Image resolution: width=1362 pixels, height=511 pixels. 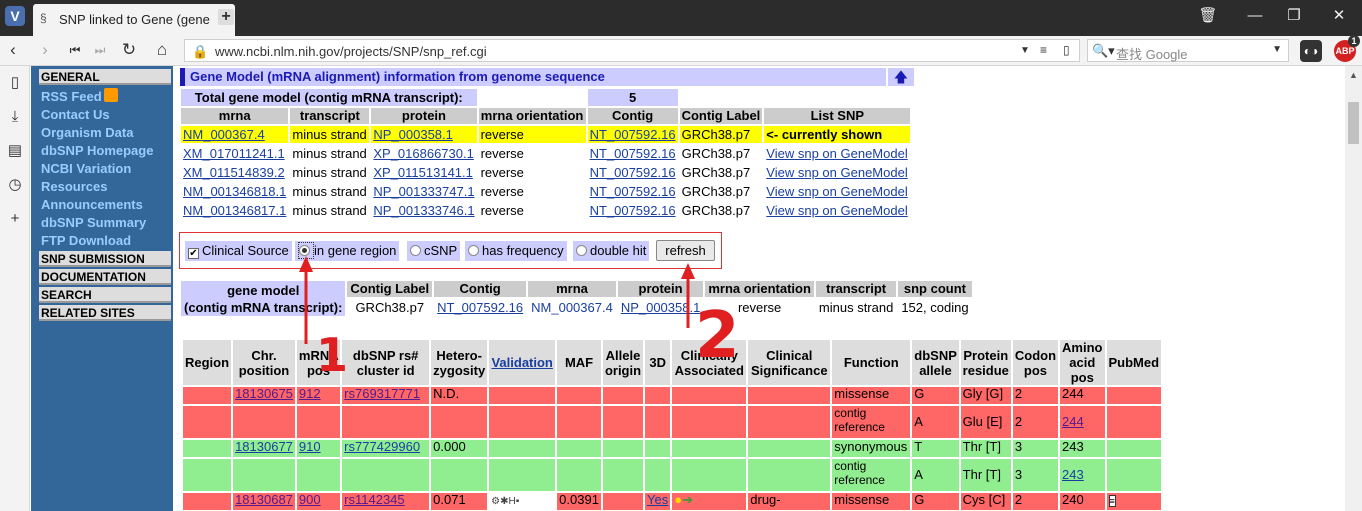 I want to click on add-panel-icon: +, so click(x=15, y=219).